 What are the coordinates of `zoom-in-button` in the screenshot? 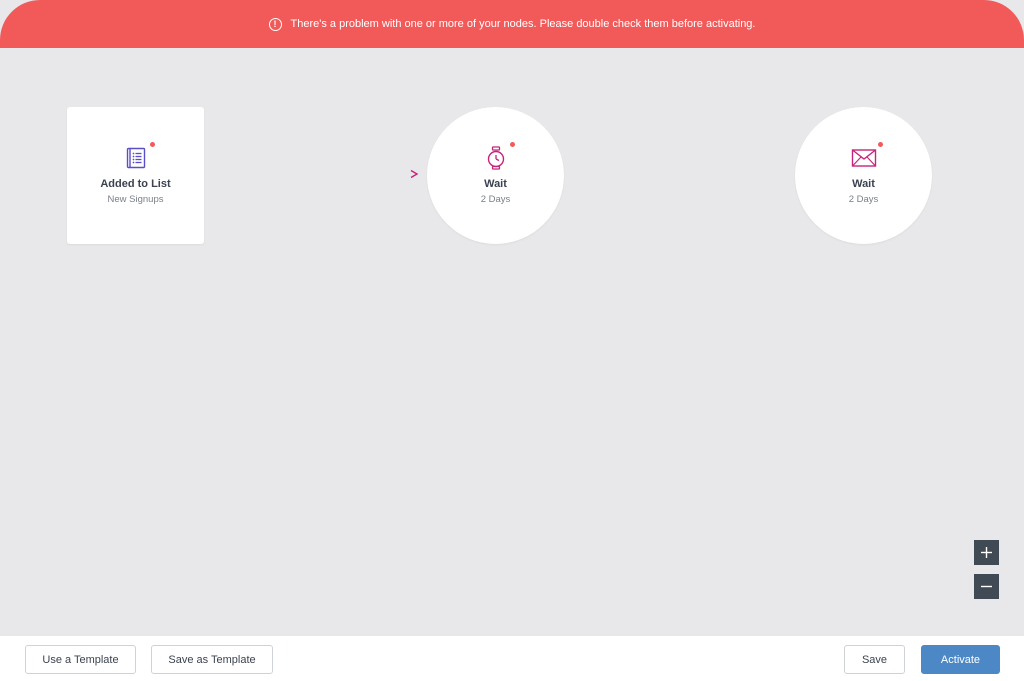 It's located at (986, 552).